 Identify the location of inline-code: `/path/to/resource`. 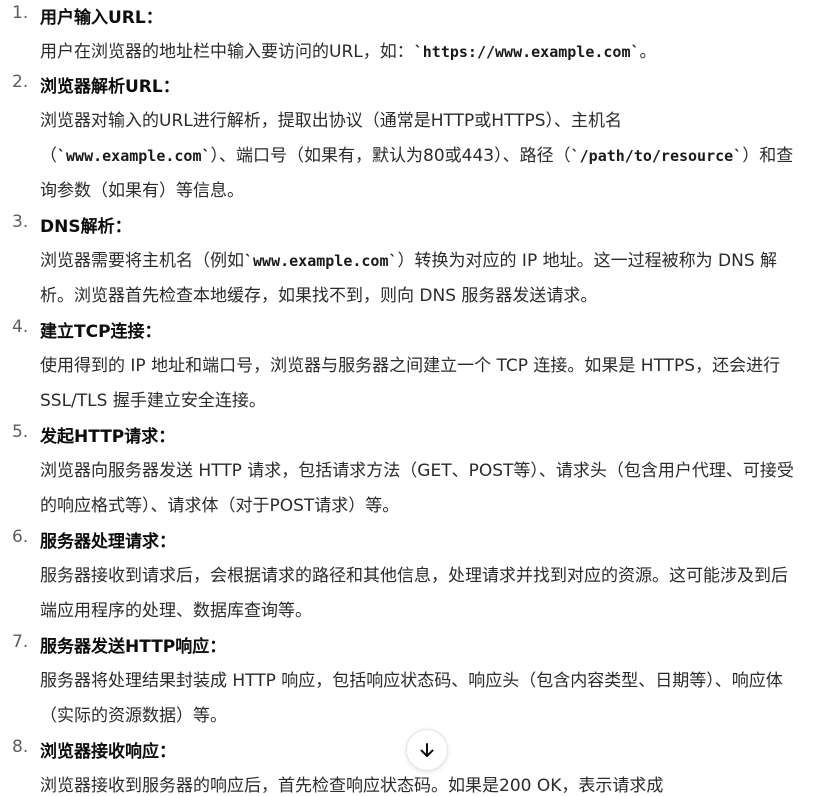
(656, 156).